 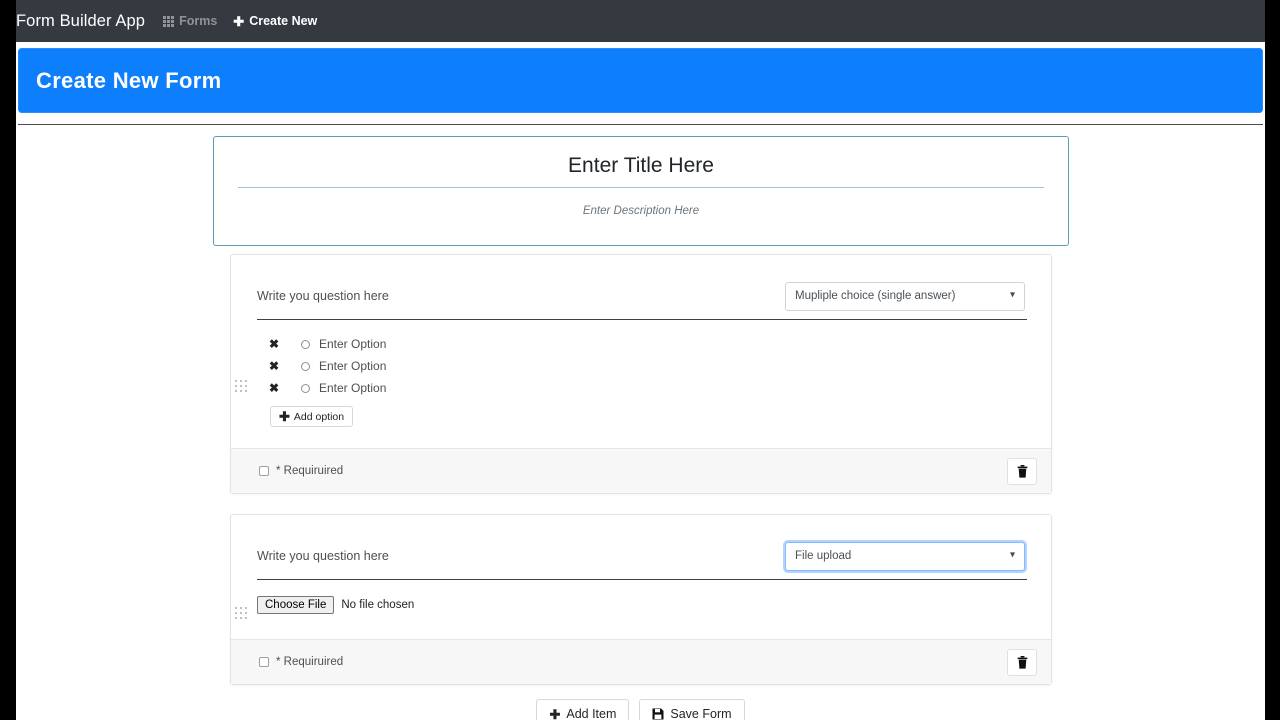 I want to click on banner-divider, so click(x=640, y=124).